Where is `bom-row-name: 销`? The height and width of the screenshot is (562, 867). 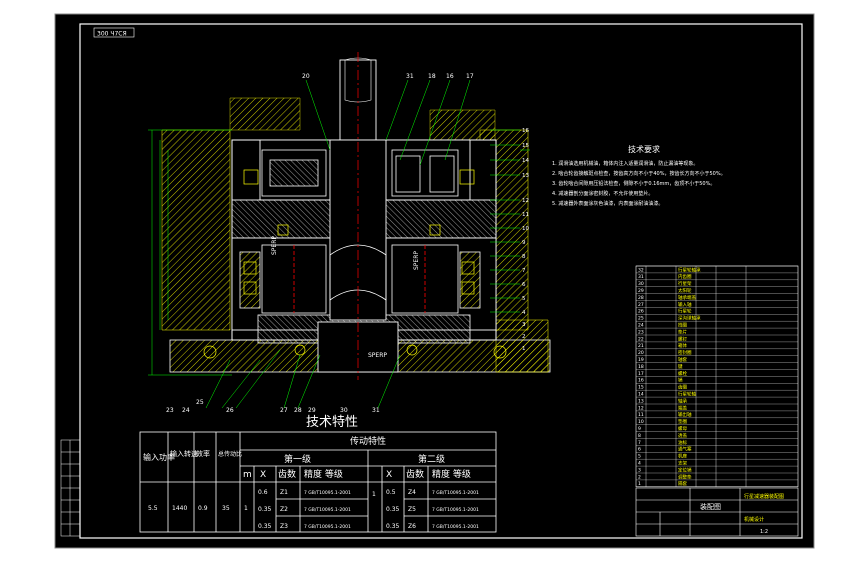 bom-row-name: 销 is located at coordinates (680, 380).